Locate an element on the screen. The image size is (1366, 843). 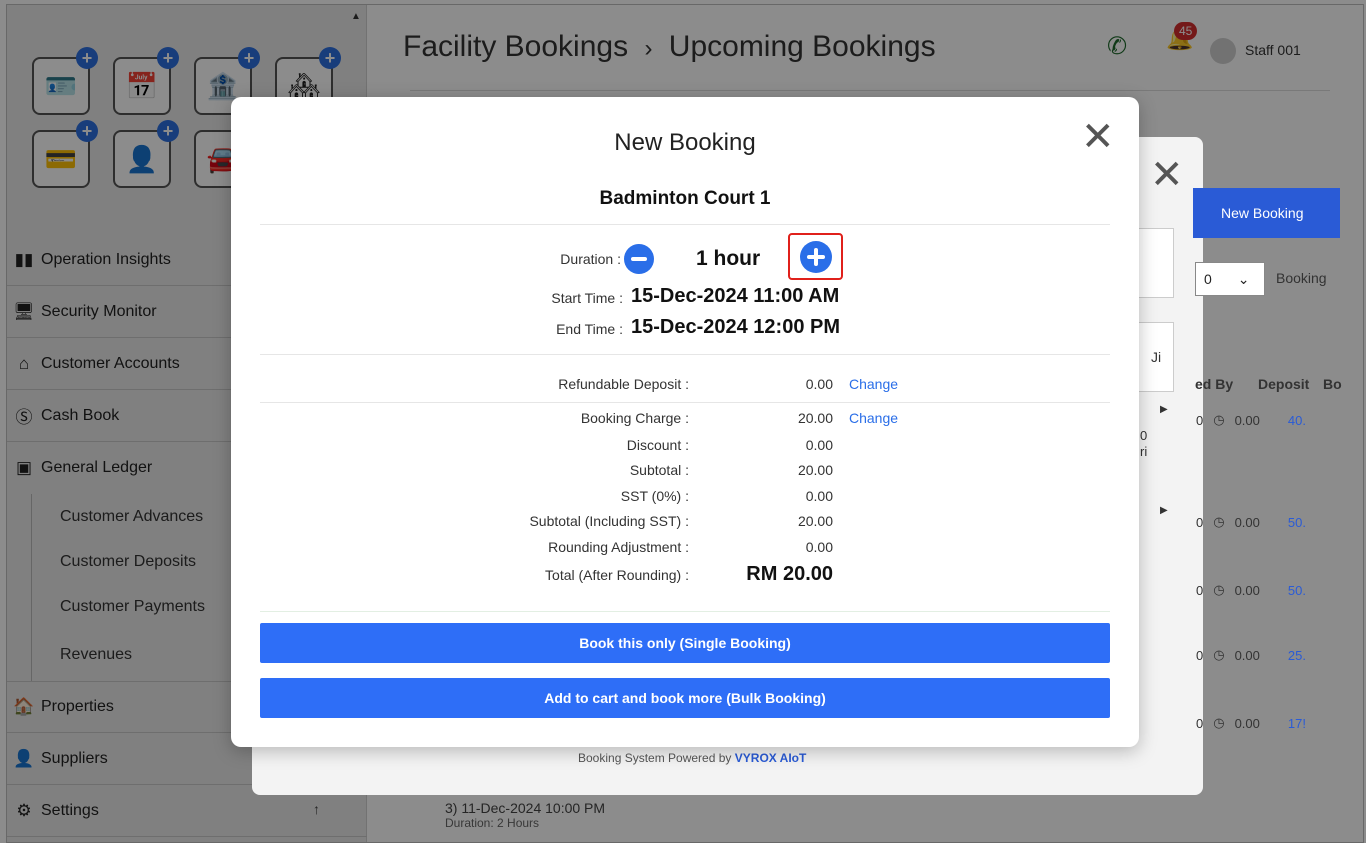
highlight-box is located at coordinates (815, 256).